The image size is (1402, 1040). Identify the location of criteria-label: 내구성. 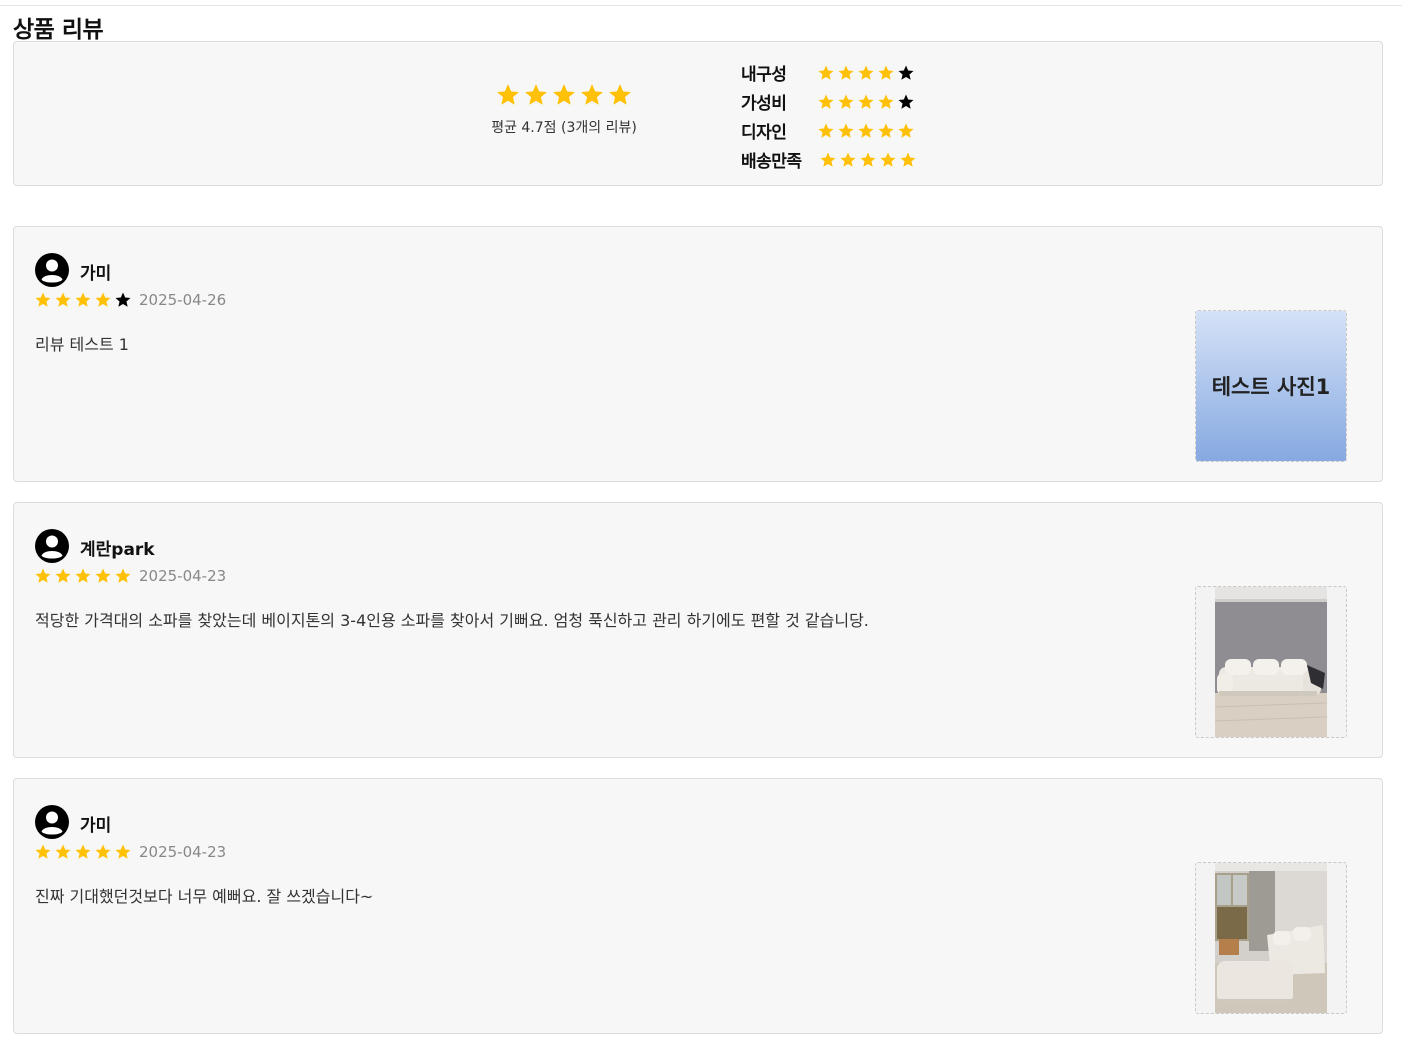
(764, 75).